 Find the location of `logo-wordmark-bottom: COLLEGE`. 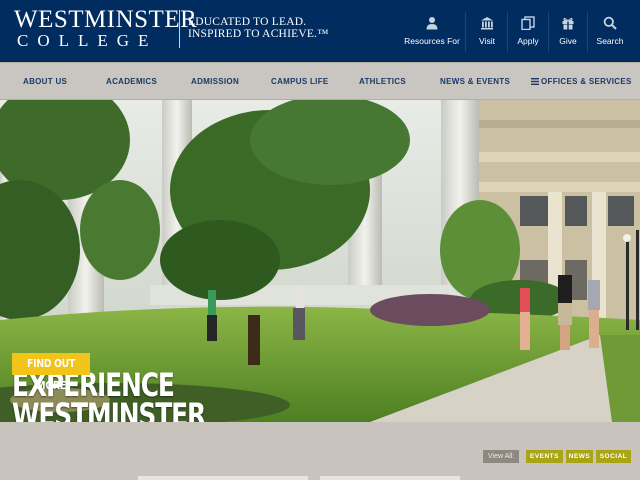

logo-wordmark-bottom: COLLEGE is located at coordinates (87, 40).